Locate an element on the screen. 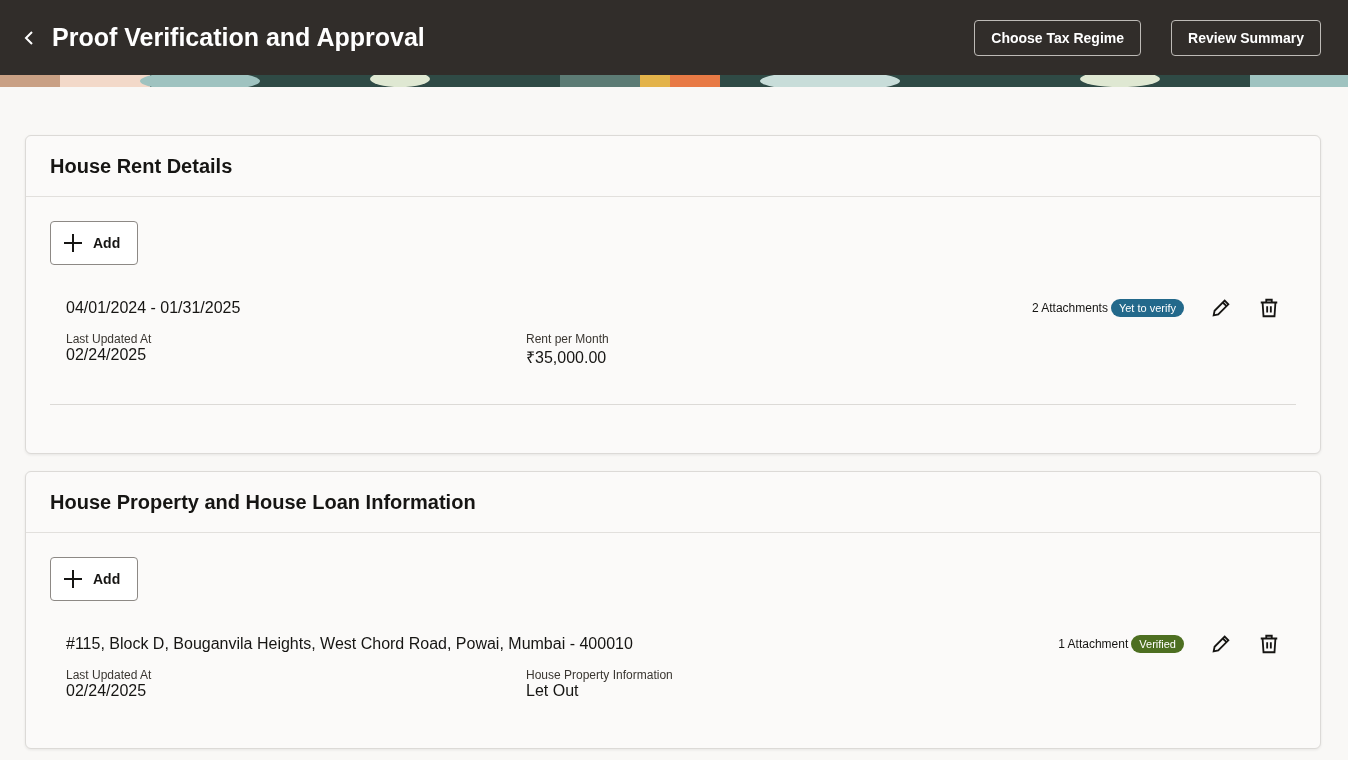 Image resolution: width=1348 pixels, height=760 pixels. header-button: Review Summary is located at coordinates (1246, 37).